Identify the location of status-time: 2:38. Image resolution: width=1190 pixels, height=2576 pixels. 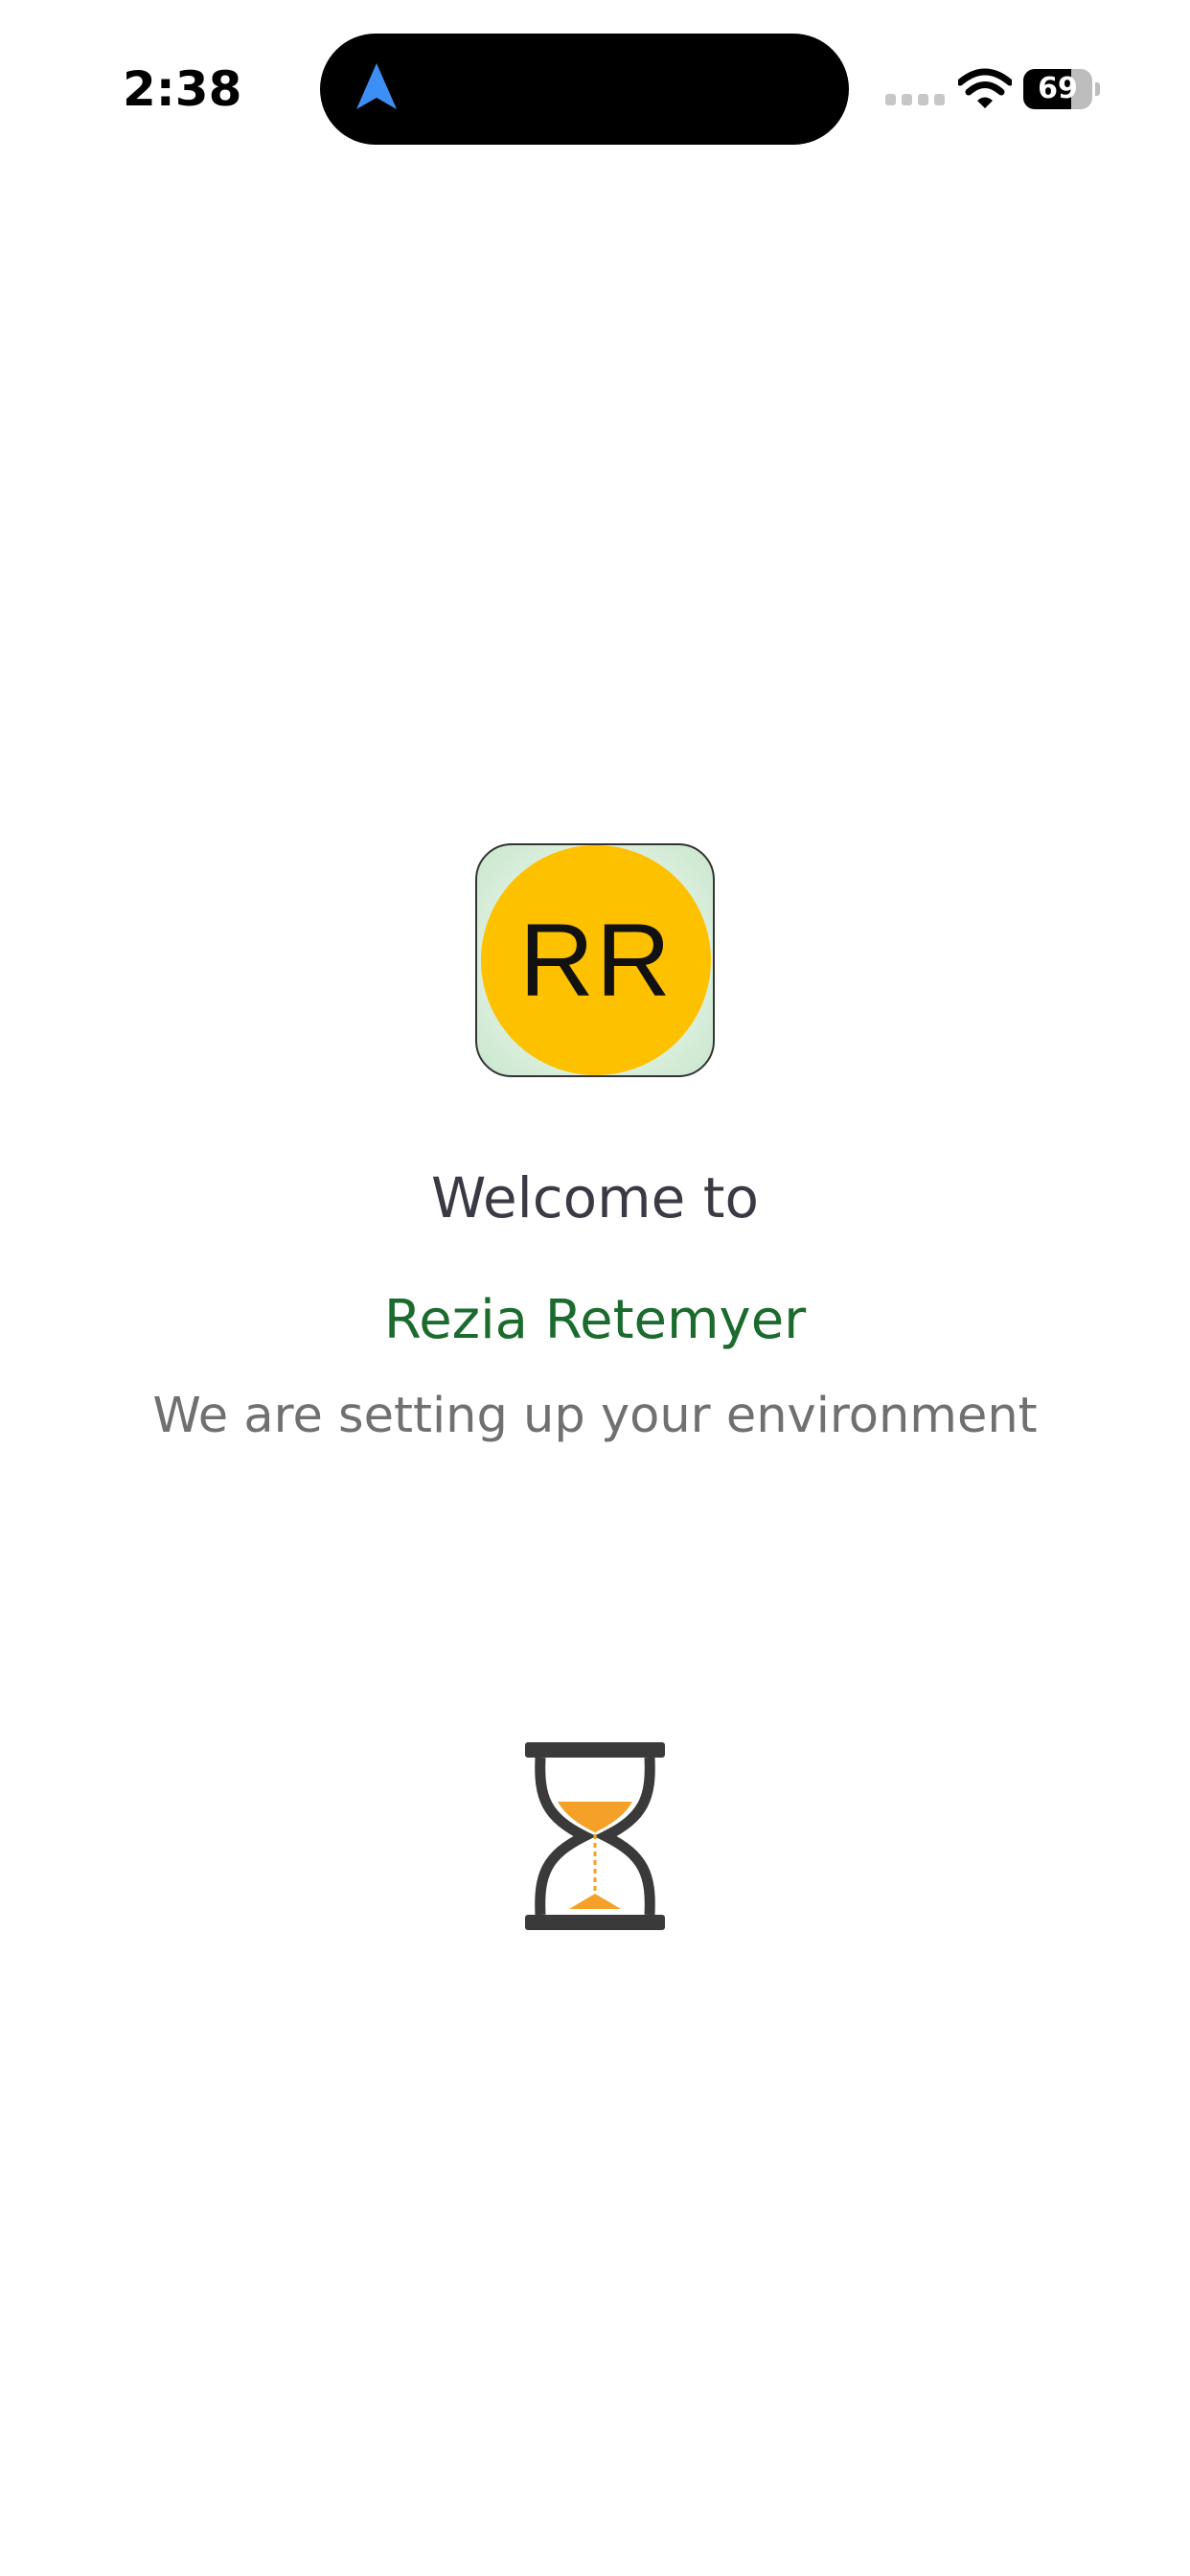
(183, 89).